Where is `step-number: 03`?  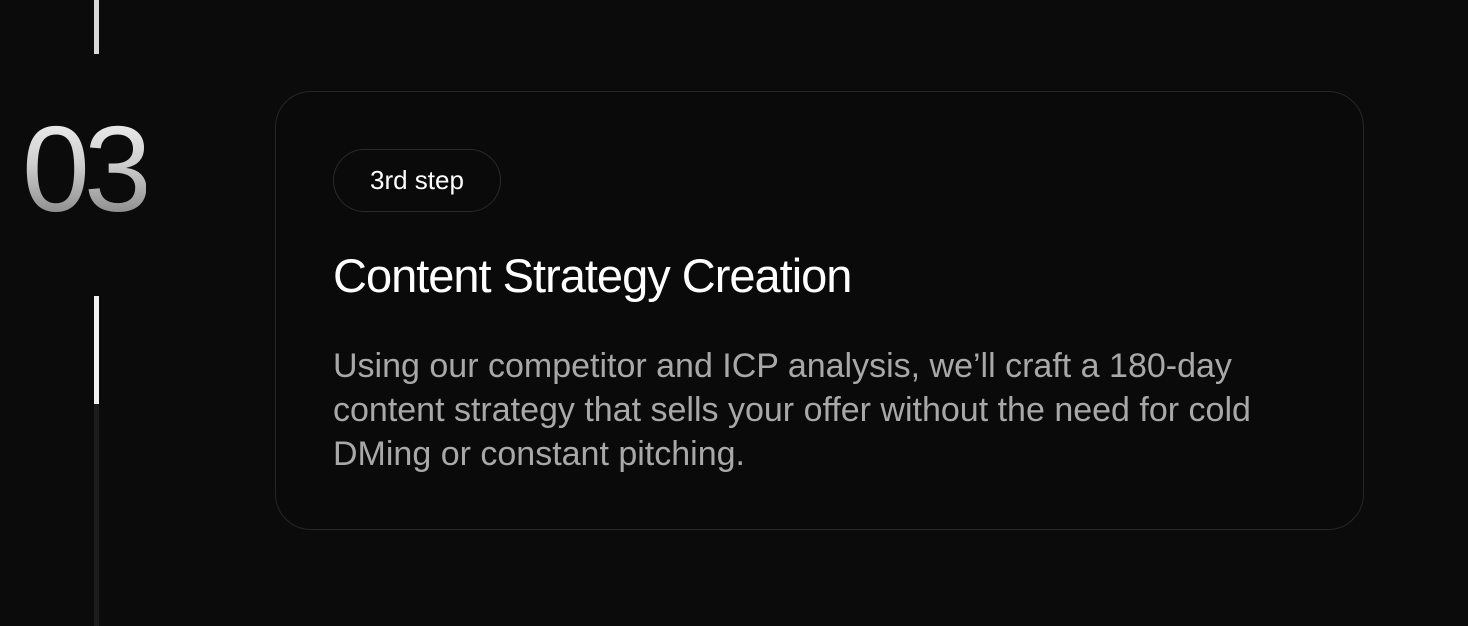 step-number: 03 is located at coordinates (87, 169).